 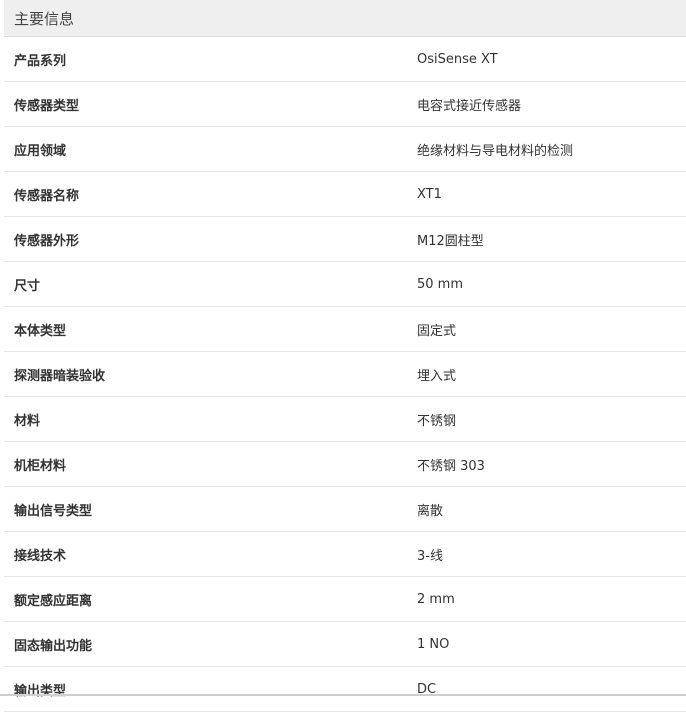 What do you see at coordinates (345, 194) in the screenshot?
I see `spec-row-sensor-name: 传感器名称 XT1` at bounding box center [345, 194].